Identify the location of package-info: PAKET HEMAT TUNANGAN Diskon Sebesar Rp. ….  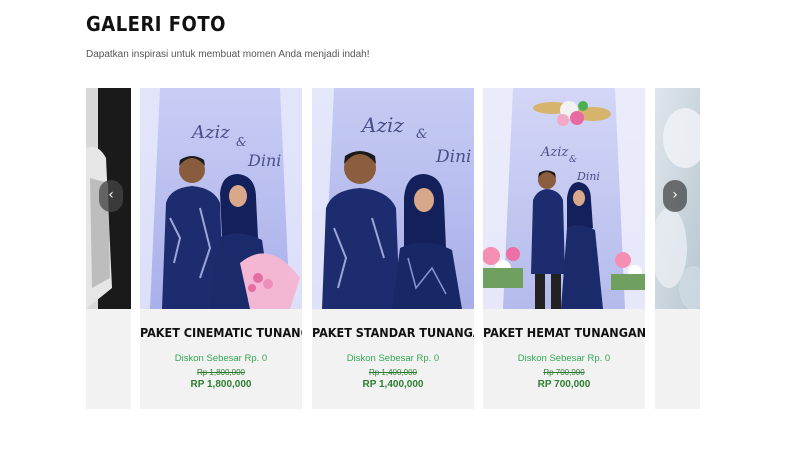
(564, 359).